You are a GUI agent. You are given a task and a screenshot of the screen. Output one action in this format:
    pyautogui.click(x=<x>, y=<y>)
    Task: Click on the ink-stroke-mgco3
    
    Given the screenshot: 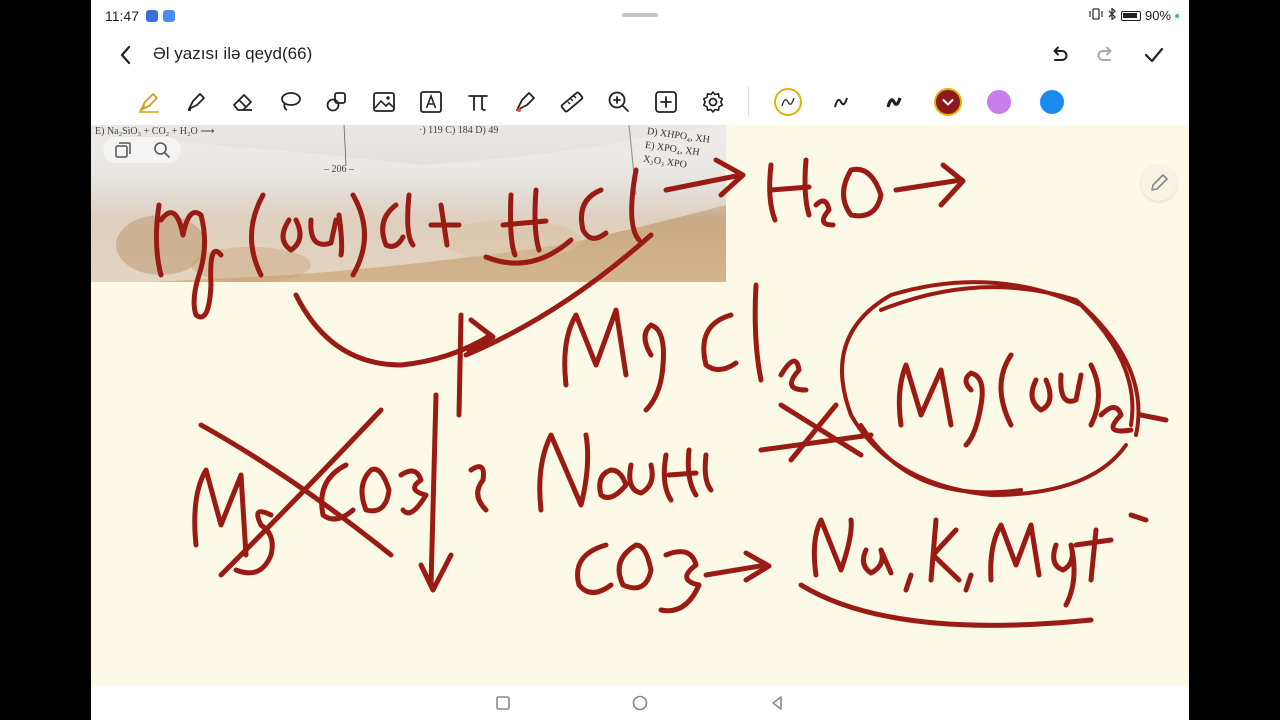 What is the action you would take?
    pyautogui.click(x=233, y=521)
    